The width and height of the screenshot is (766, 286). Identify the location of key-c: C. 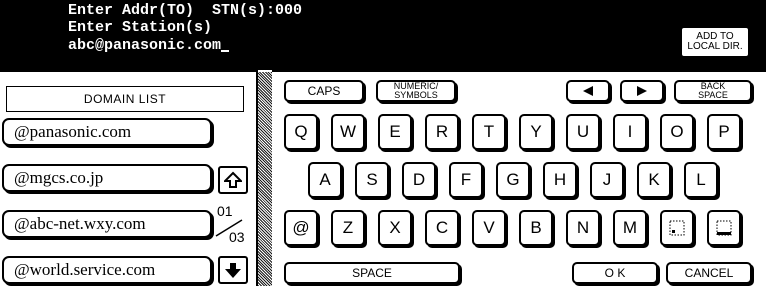
(442, 228).